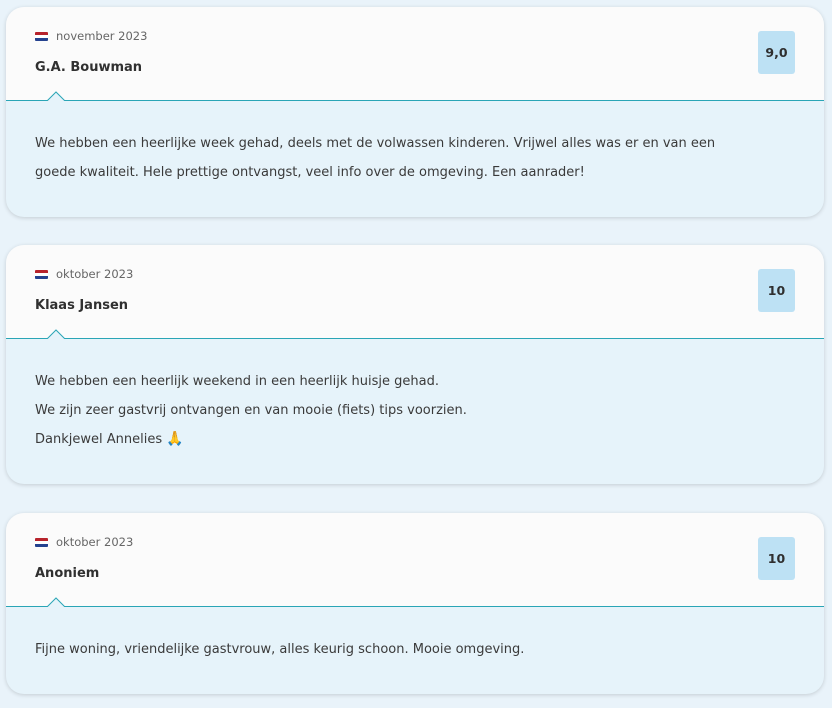 The image size is (832, 708). Describe the element at coordinates (415, 292) in the screenshot. I see `review-header: oktober 2023 Klaas Jansen 10` at that location.